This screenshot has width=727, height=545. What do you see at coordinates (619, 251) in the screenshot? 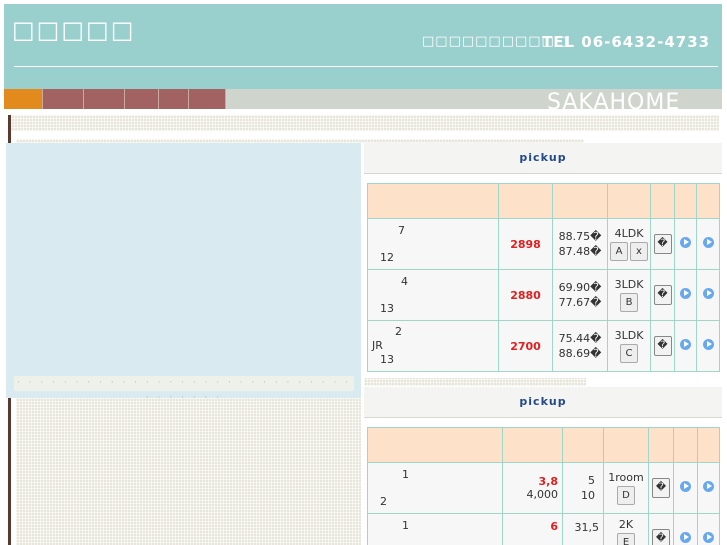
I see `plan-button-a: A` at bounding box center [619, 251].